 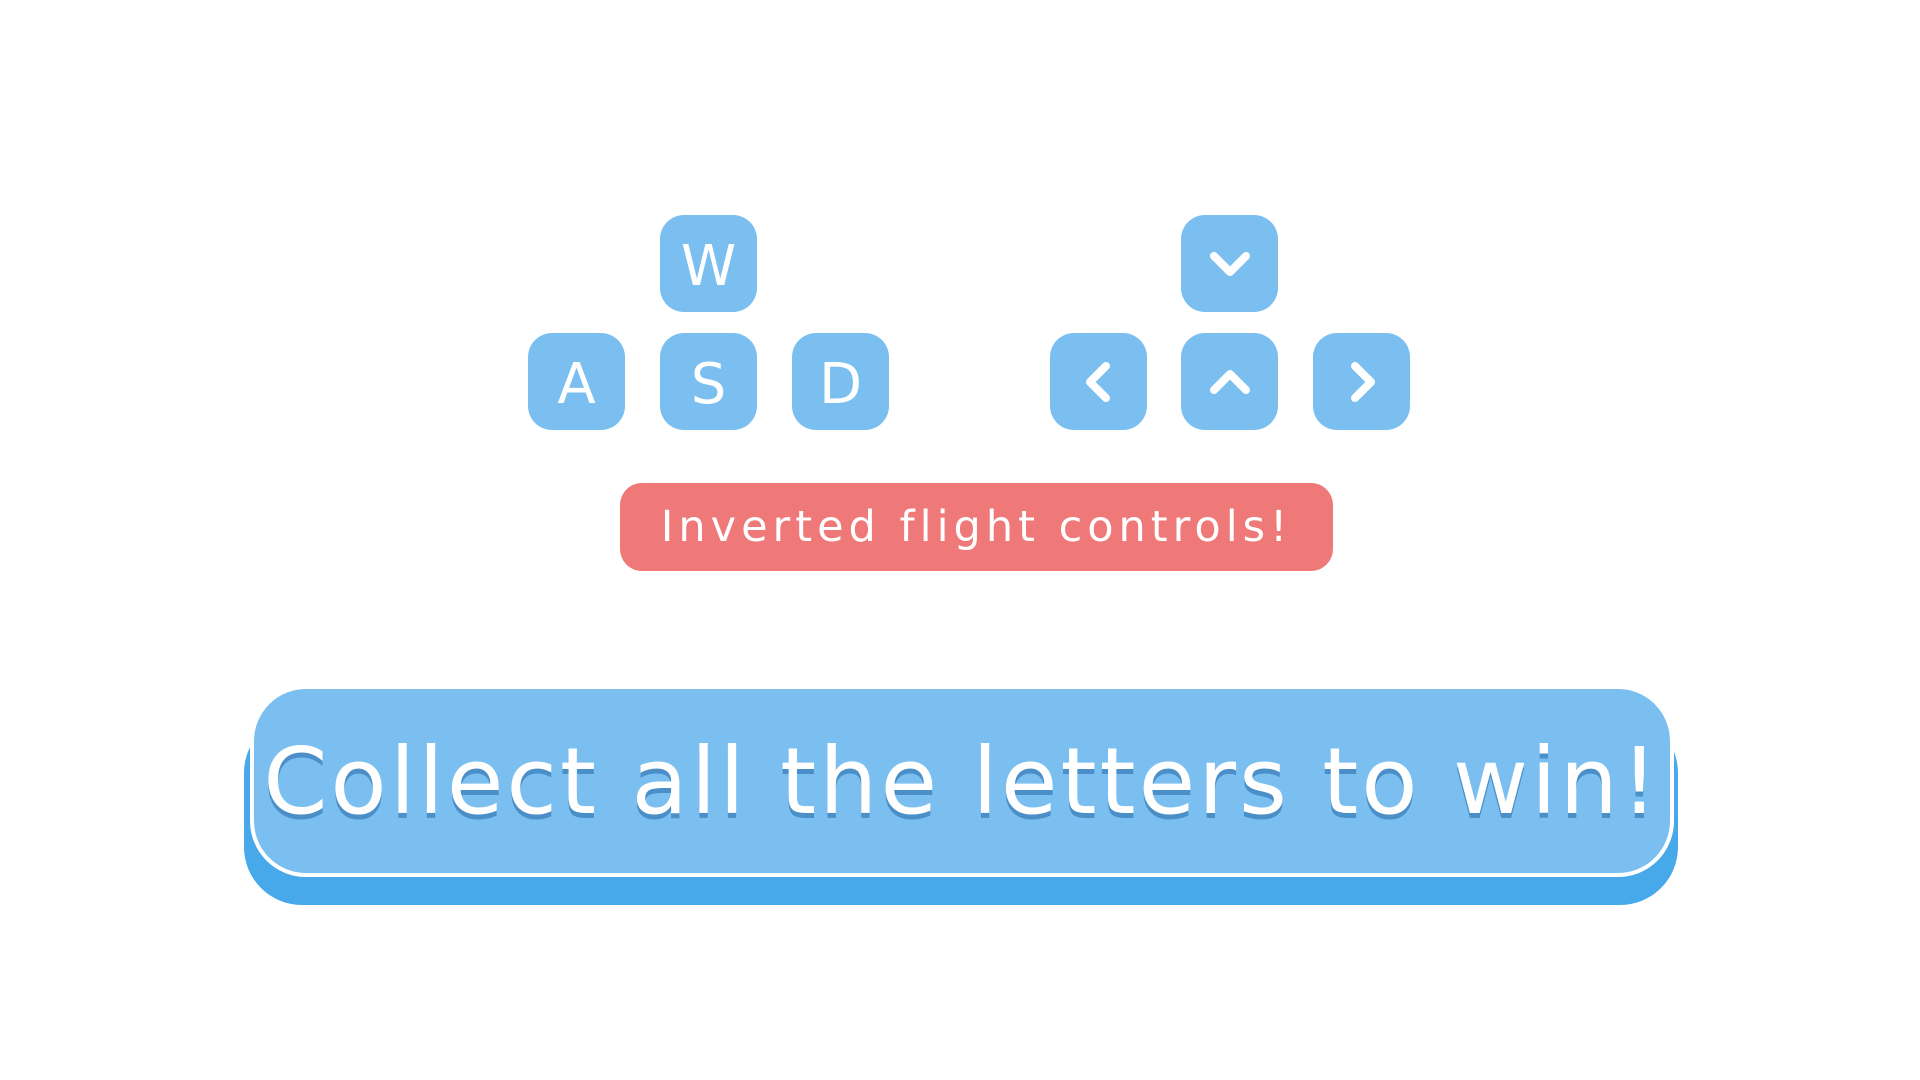 I want to click on banner-text: Inverted flight controls!, so click(x=976, y=527).